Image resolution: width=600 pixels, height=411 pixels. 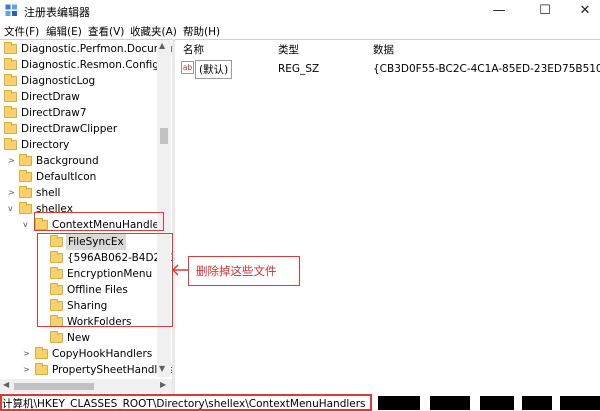 I want to click on registry-editor-icon, so click(x=11, y=10).